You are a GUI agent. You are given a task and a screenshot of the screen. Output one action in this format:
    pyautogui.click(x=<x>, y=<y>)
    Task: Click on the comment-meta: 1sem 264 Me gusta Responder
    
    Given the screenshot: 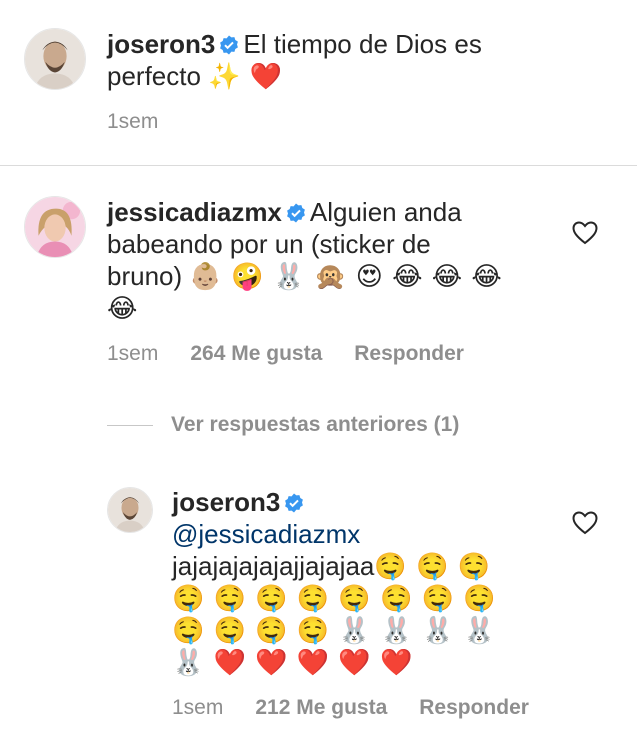 What is the action you would take?
    pyautogui.click(x=301, y=354)
    